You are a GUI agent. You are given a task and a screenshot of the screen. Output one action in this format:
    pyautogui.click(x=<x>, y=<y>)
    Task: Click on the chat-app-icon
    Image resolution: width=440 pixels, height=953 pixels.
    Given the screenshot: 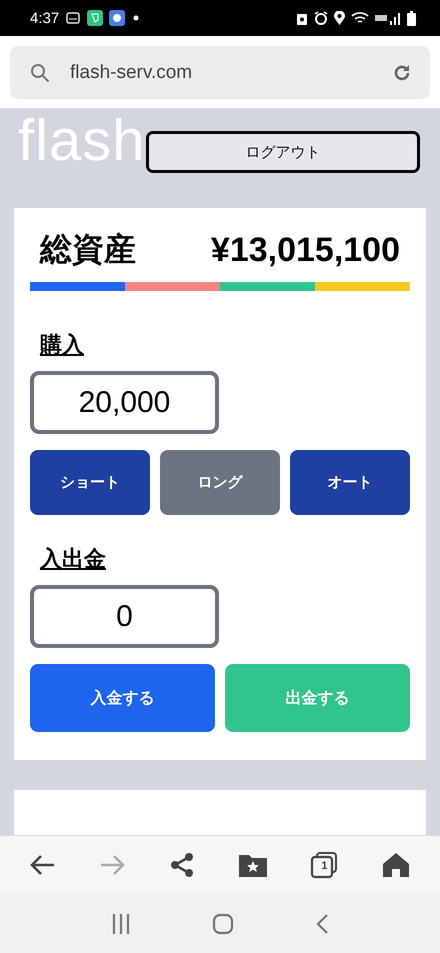 What is the action you would take?
    pyautogui.click(x=95, y=18)
    